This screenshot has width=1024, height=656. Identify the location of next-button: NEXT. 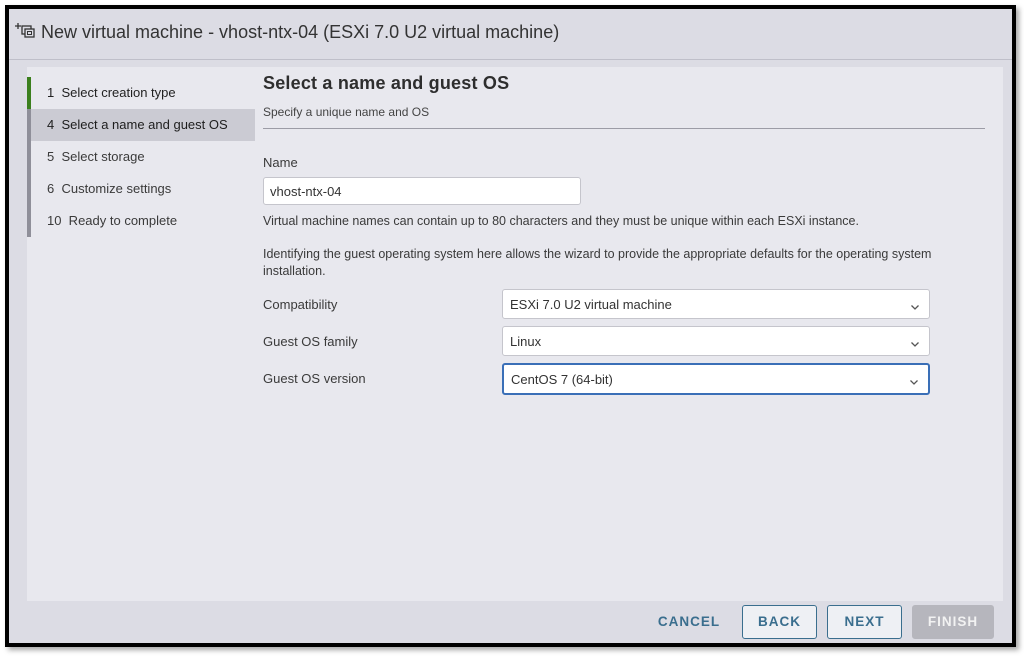
(864, 622).